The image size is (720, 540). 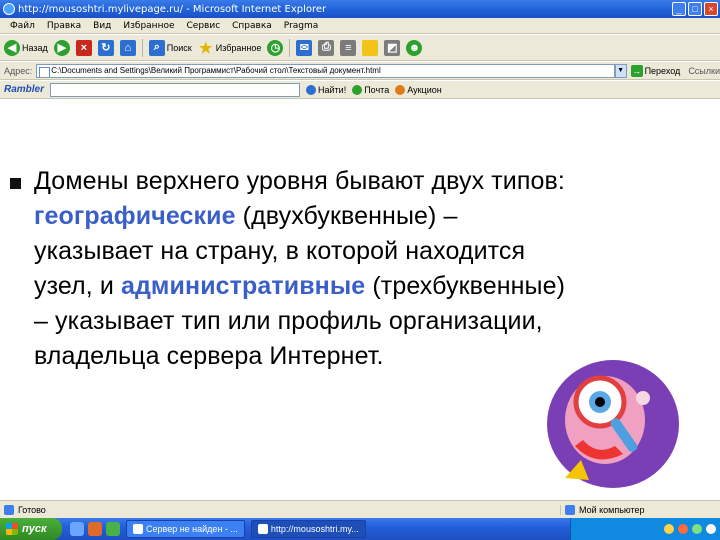 What do you see at coordinates (620, 70) in the screenshot?
I see `address-dropdown-icon: ▼` at bounding box center [620, 70].